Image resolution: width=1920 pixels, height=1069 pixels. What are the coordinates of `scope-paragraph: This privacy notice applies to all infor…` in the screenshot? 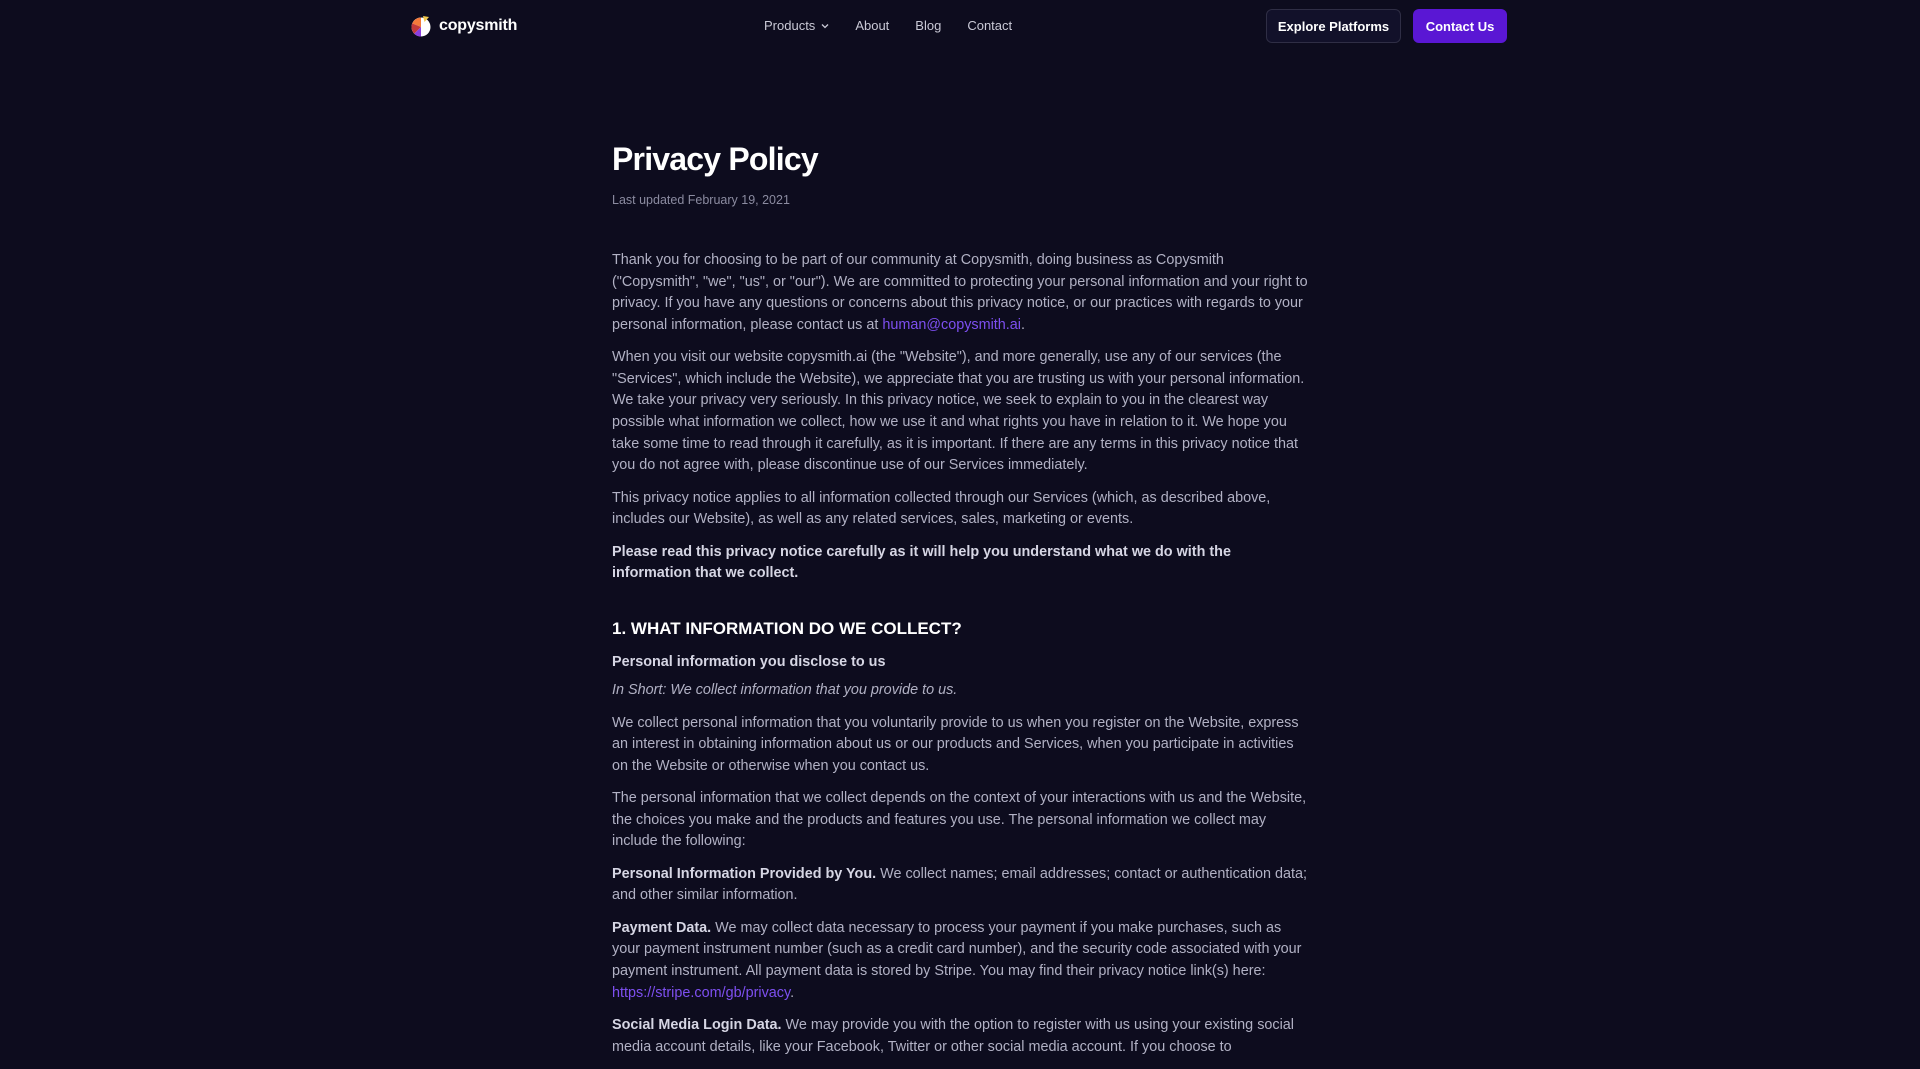 It's located at (941, 508).